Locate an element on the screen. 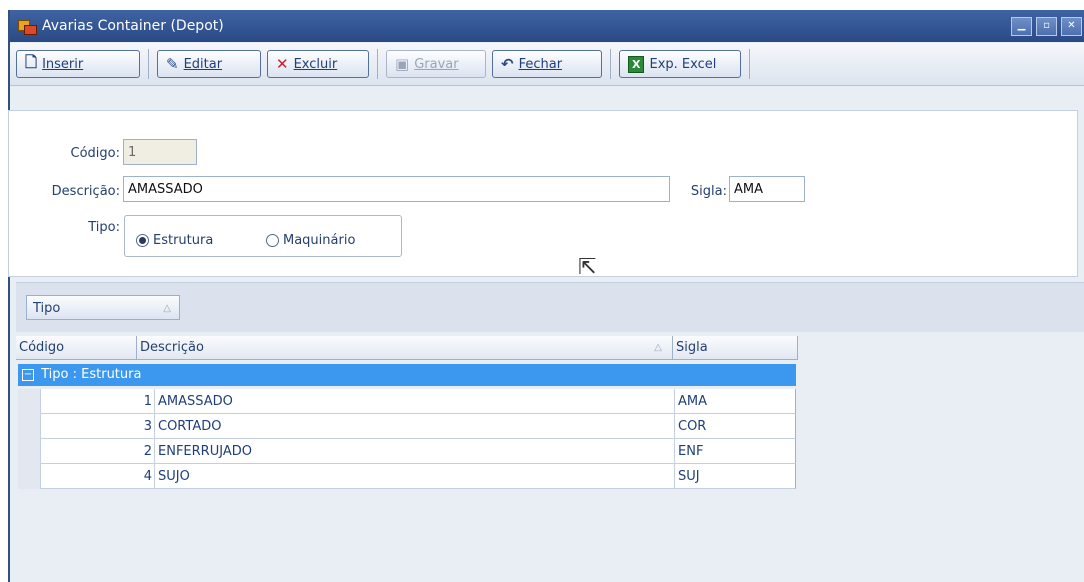 This screenshot has height=582, width=1084. cell-descricao: ENFERRUJADO is located at coordinates (415, 451).